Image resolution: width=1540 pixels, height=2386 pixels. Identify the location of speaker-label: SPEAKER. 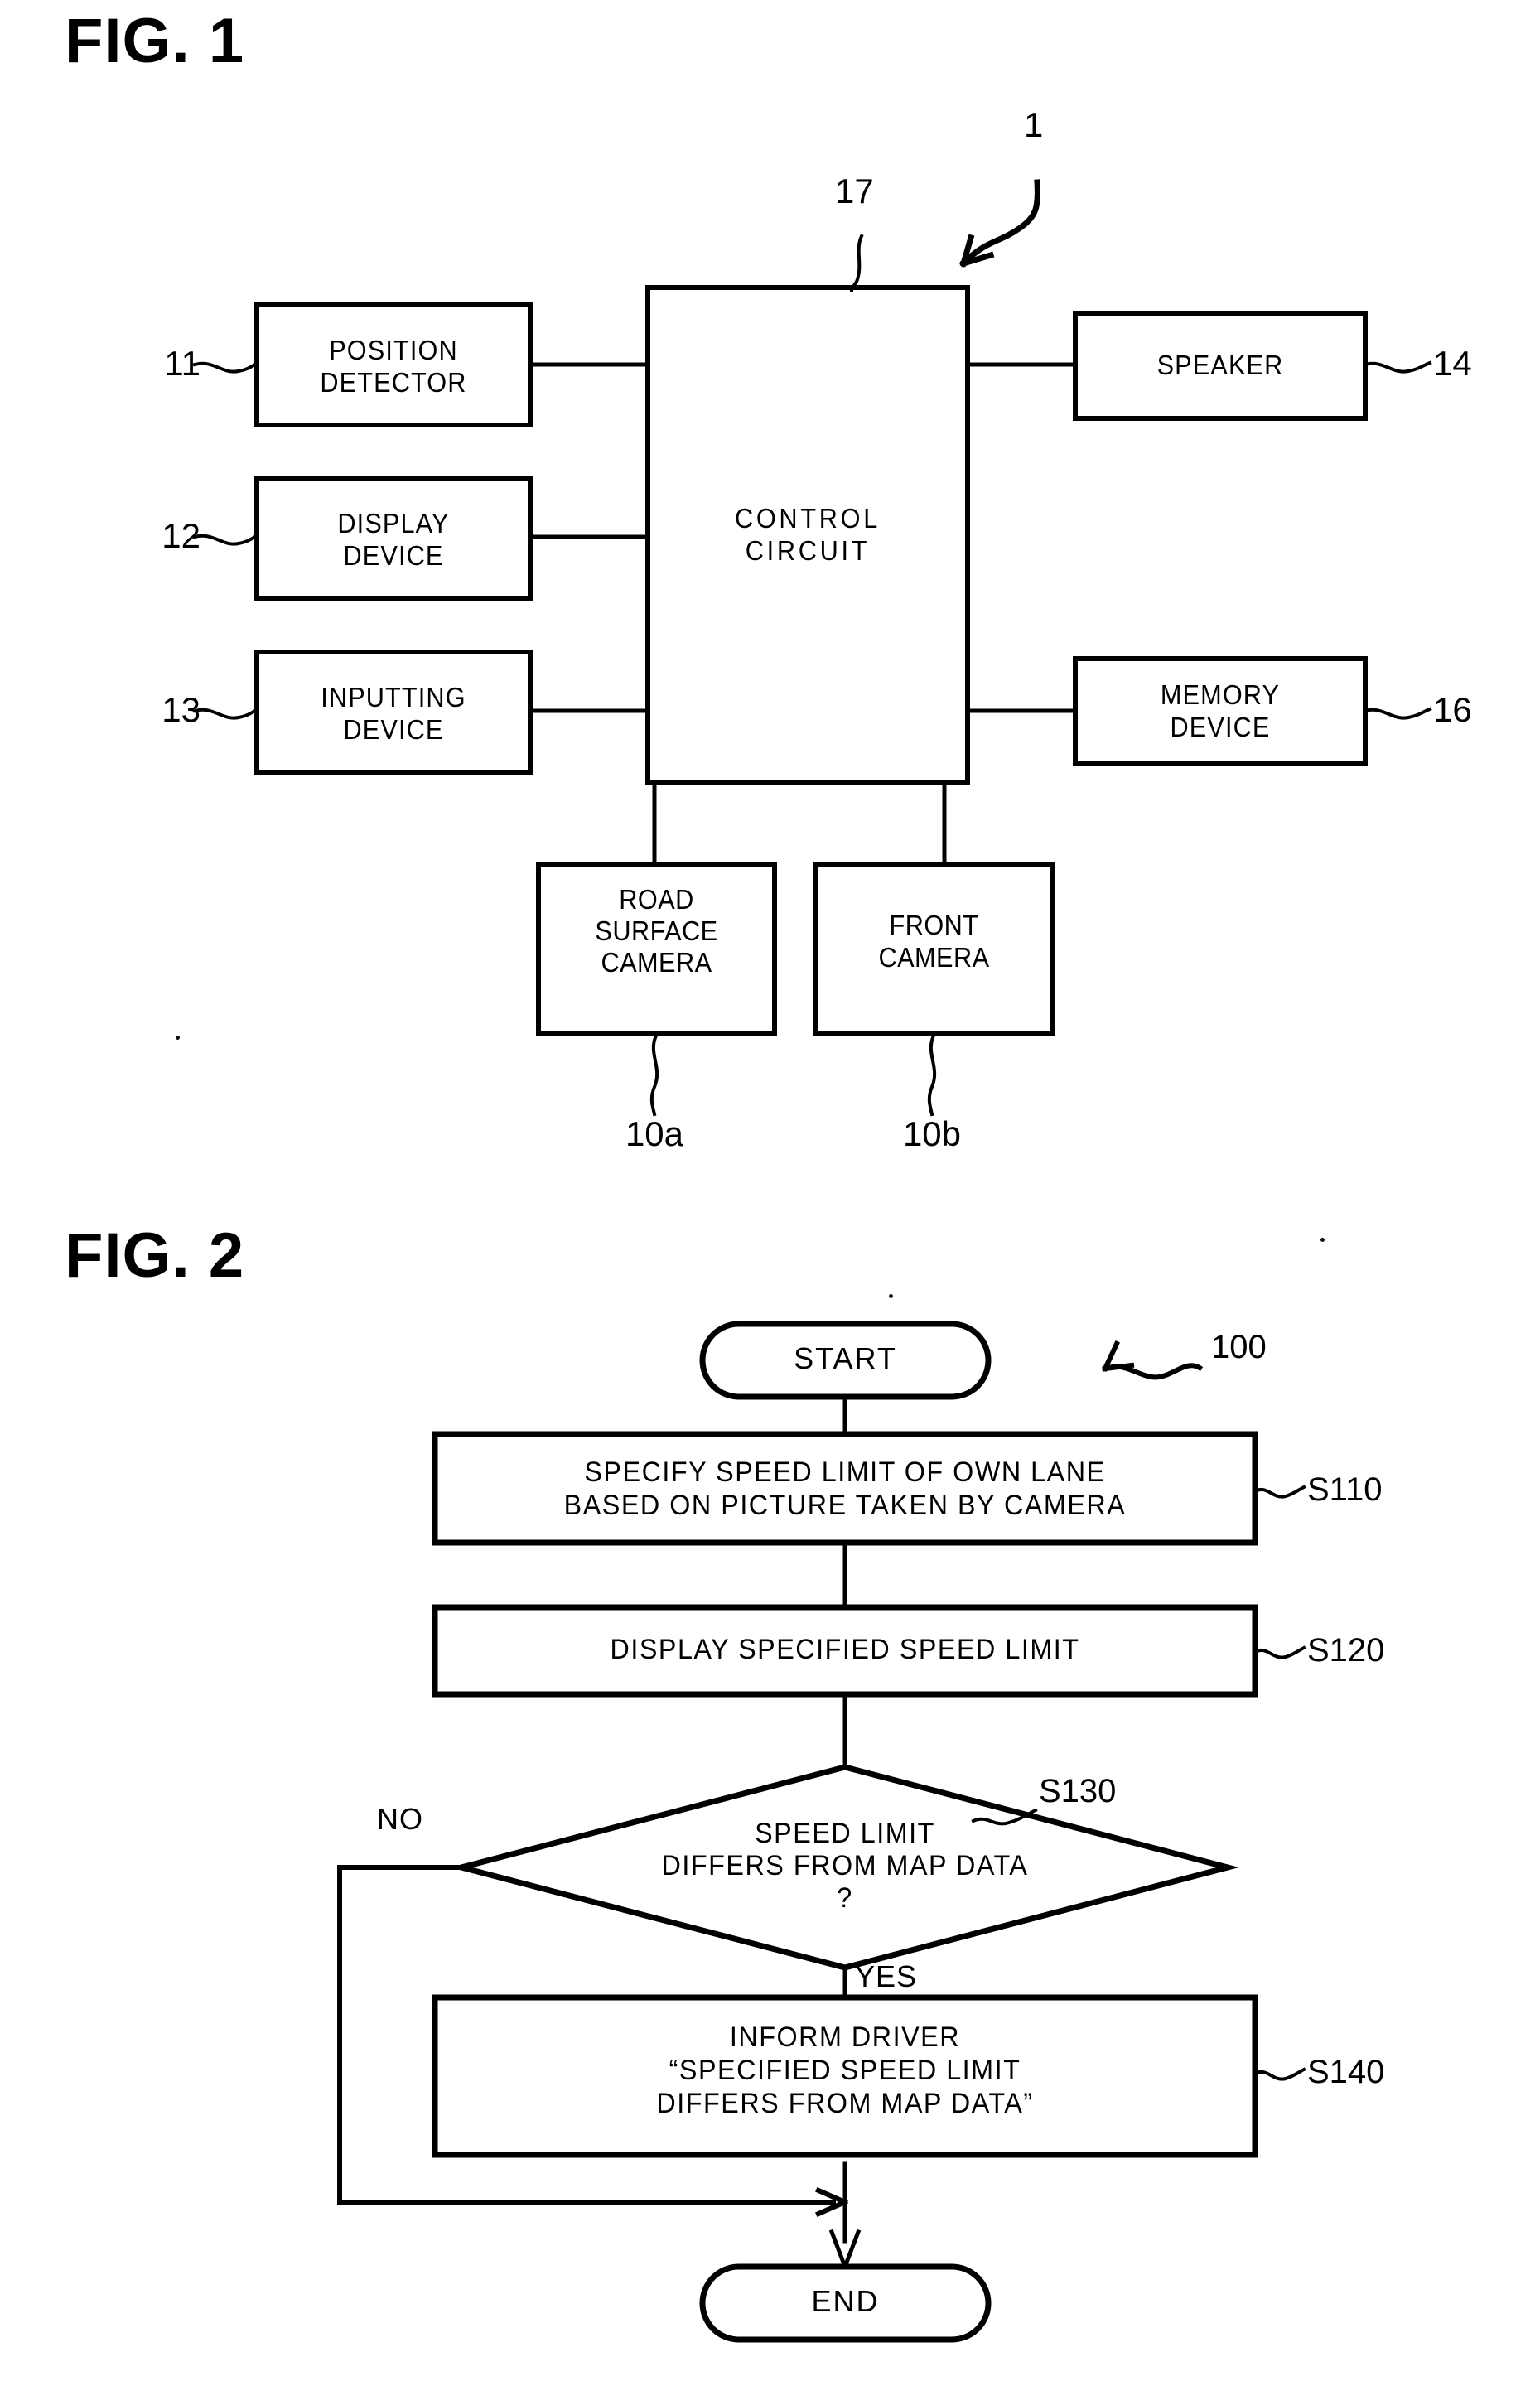
(1220, 365).